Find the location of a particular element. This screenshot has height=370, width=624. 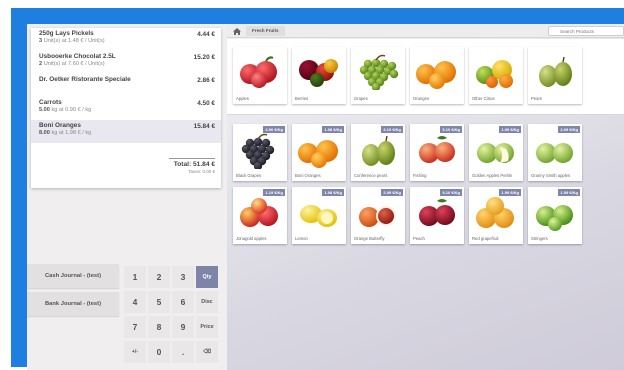

order-line-info: 3 Unit(s) at 1.48 € / Unit(s) is located at coordinates (127, 41).